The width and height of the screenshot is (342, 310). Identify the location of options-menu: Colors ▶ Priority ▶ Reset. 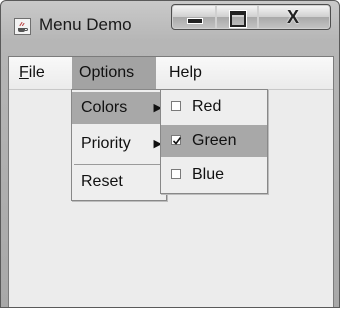
(119, 145).